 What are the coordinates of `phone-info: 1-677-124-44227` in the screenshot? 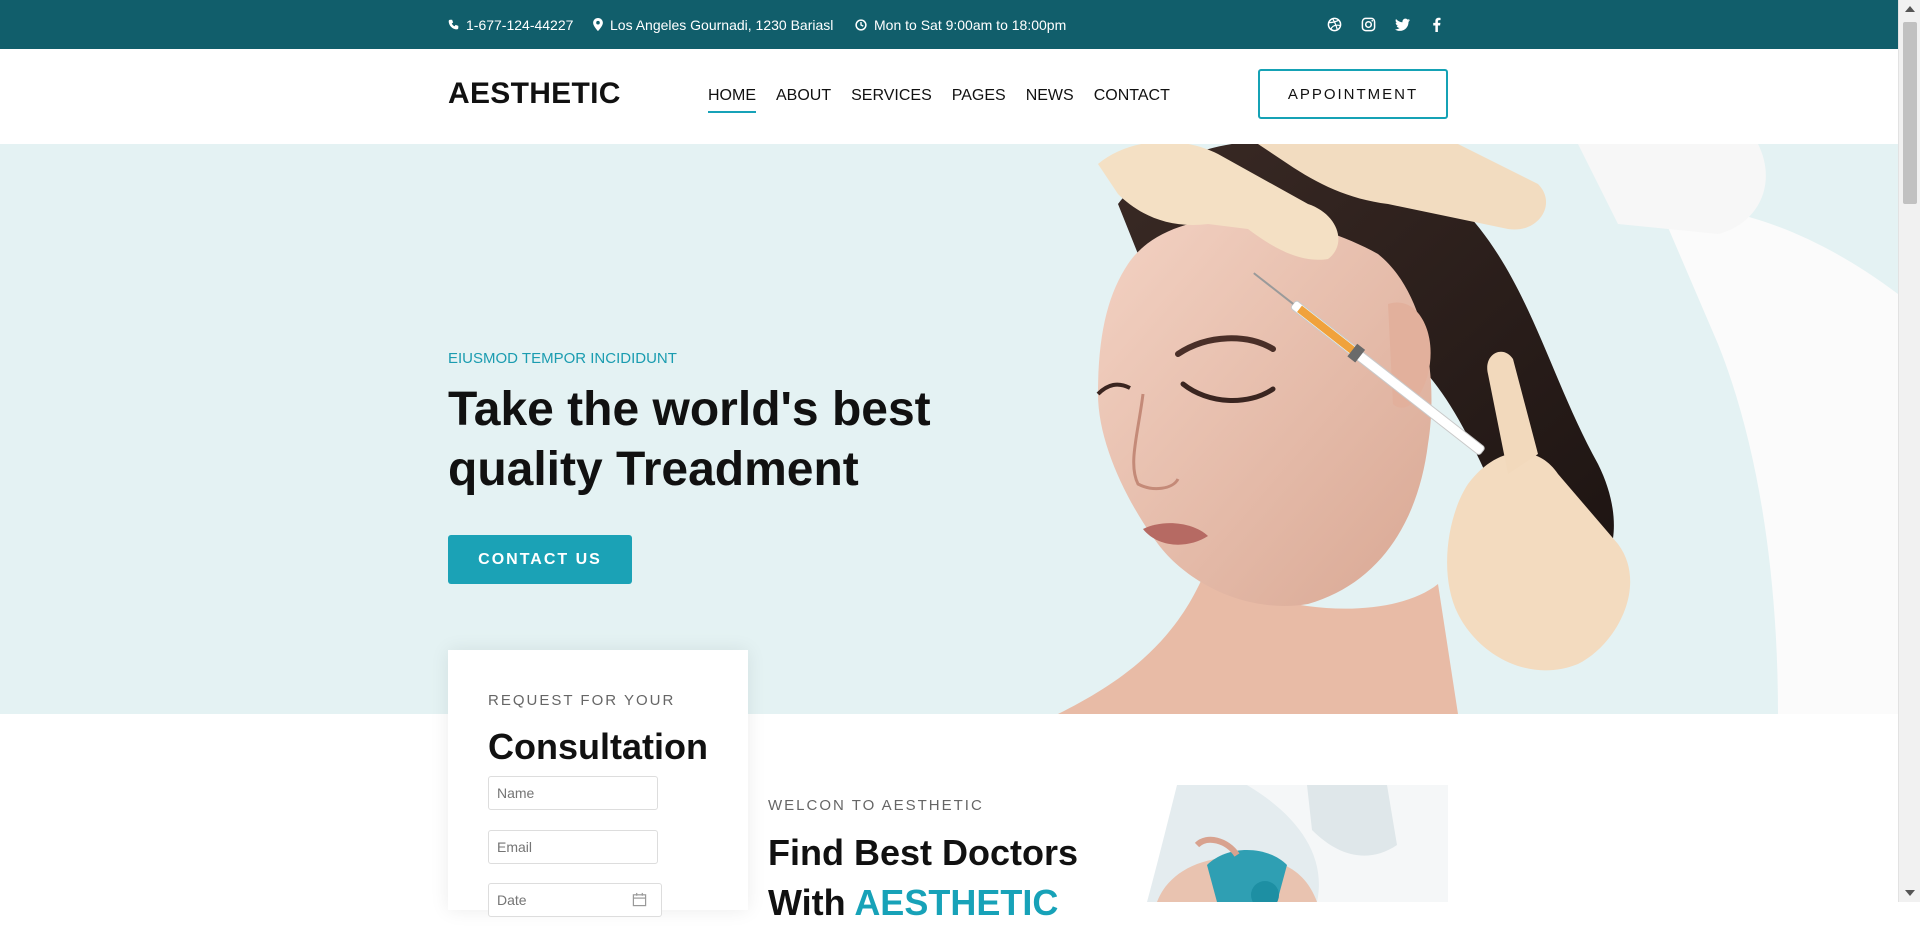 It's located at (510, 24).